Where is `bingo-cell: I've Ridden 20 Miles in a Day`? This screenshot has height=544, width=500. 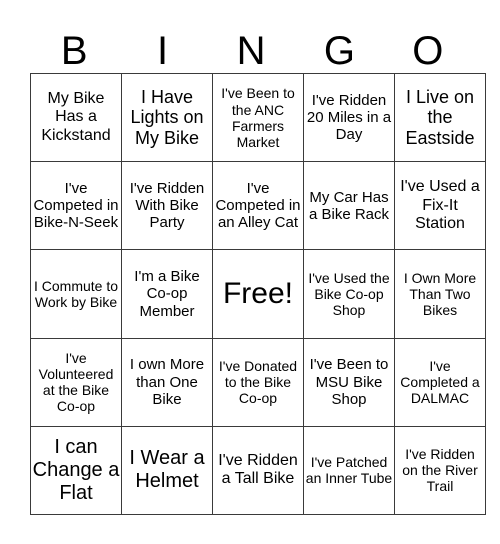
bingo-cell: I've Ridden 20 Miles in a Day is located at coordinates (349, 117).